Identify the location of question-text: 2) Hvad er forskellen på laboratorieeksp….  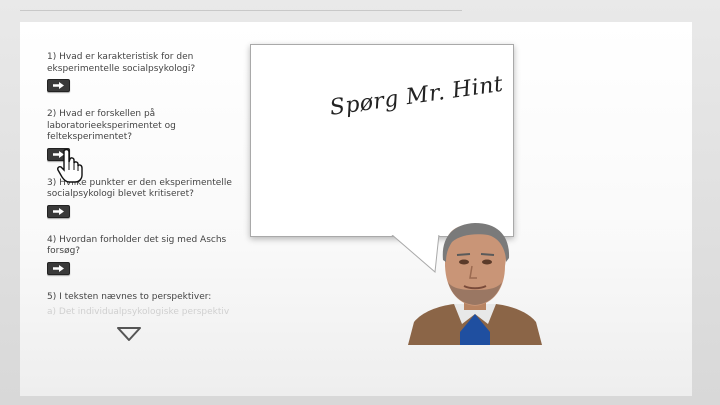
(111, 125).